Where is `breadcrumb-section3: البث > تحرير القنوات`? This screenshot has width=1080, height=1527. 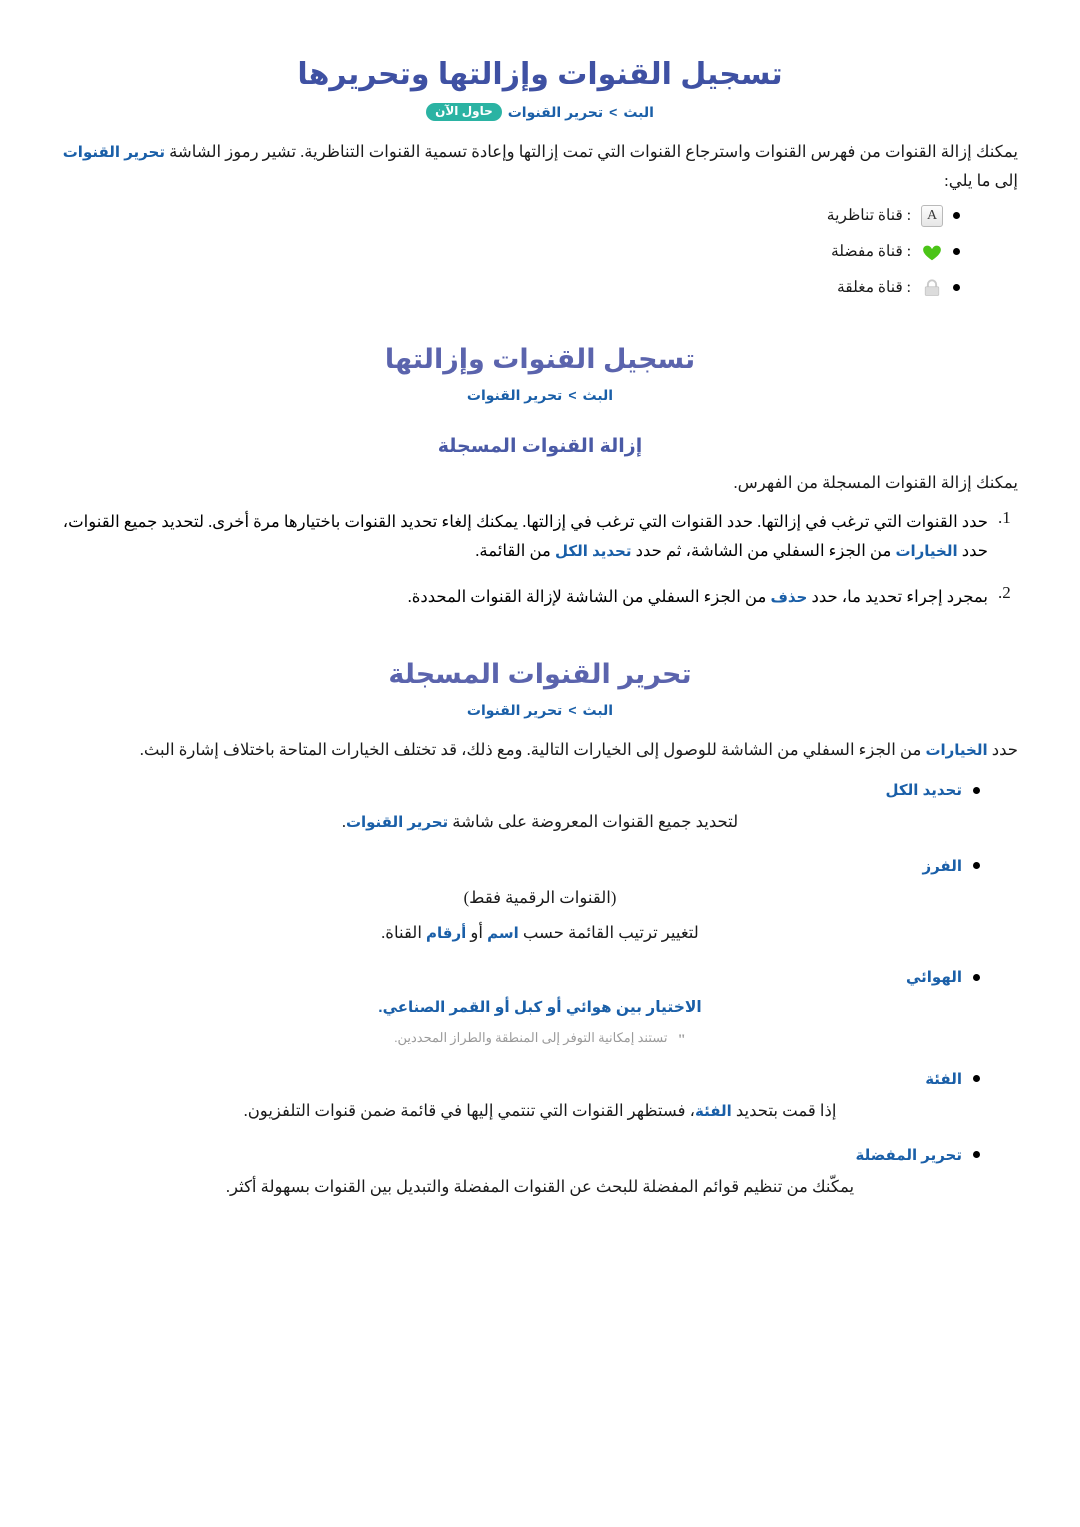
breadcrumb-section3: البث > تحرير القنوات is located at coordinates (540, 711).